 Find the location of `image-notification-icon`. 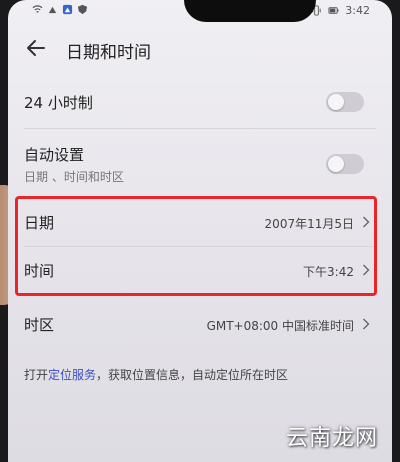

image-notification-icon is located at coordinates (67, 9).